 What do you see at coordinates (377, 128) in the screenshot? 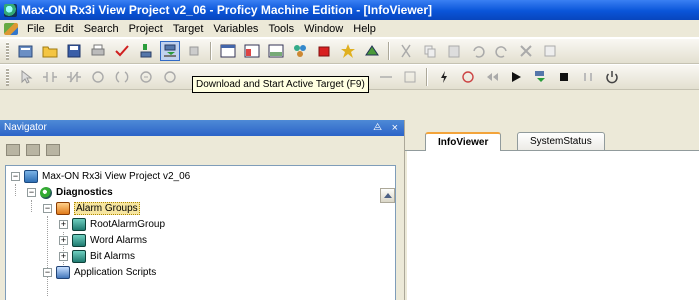
I see `pin-icon: ⨺` at bounding box center [377, 128].